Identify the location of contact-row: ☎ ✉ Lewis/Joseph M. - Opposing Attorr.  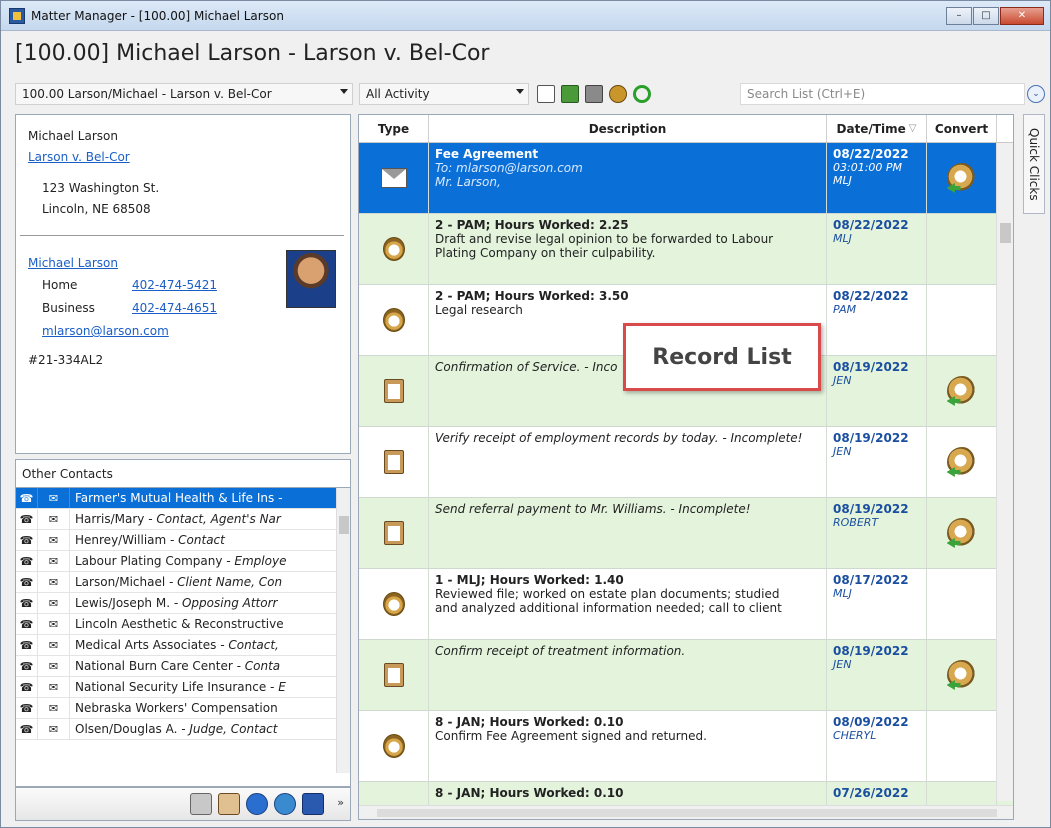
(183, 603).